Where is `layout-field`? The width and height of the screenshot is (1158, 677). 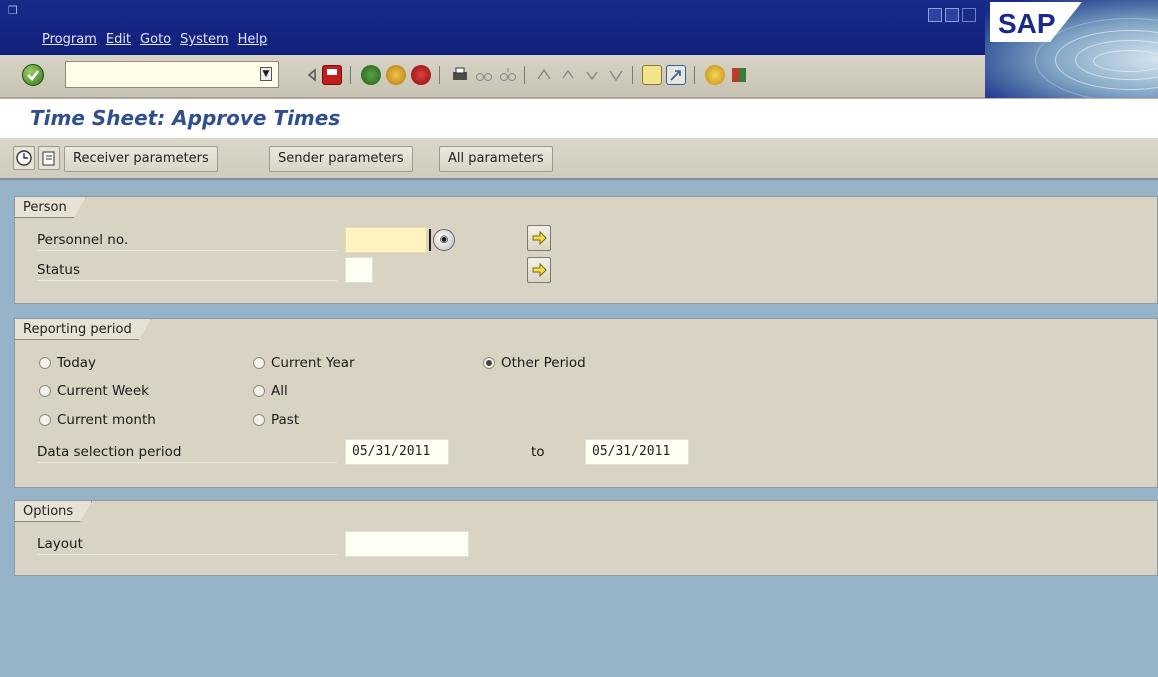
layout-field is located at coordinates (407, 544).